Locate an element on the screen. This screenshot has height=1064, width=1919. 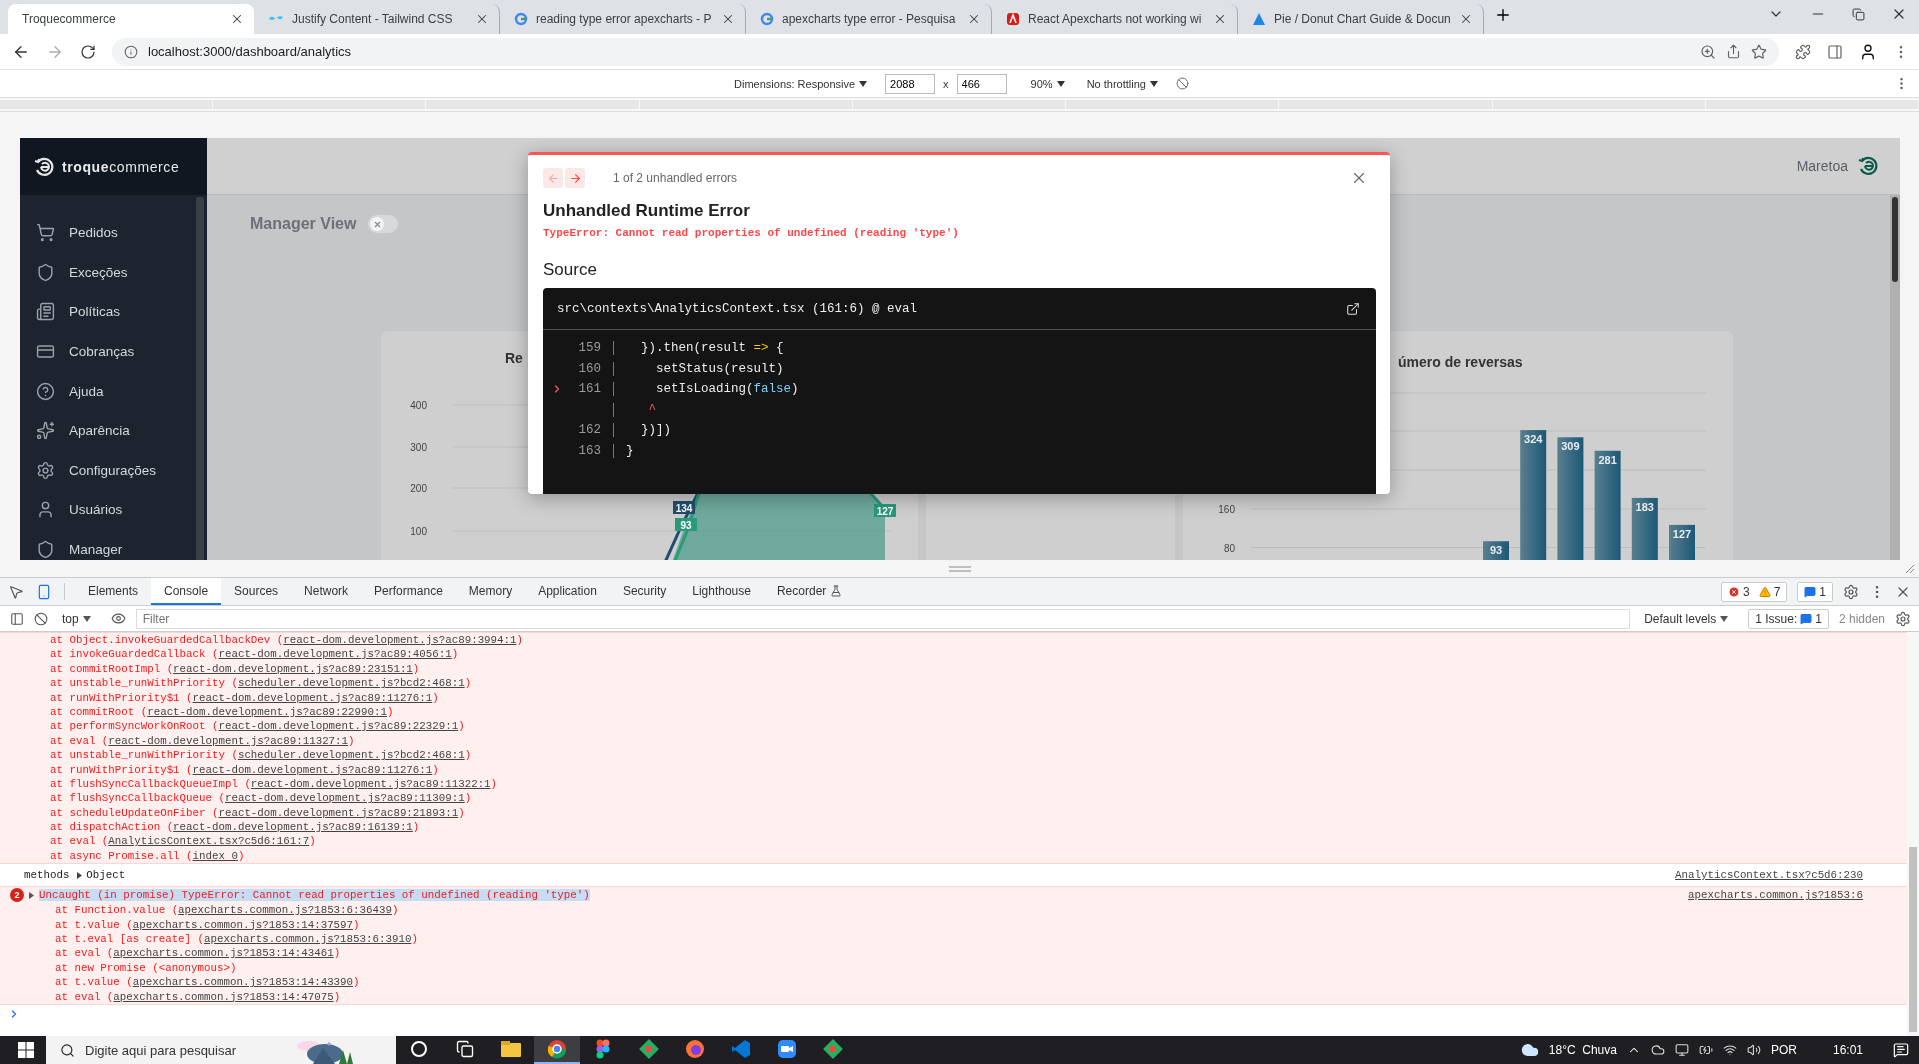
side-panel-icon is located at coordinates (1835, 51).